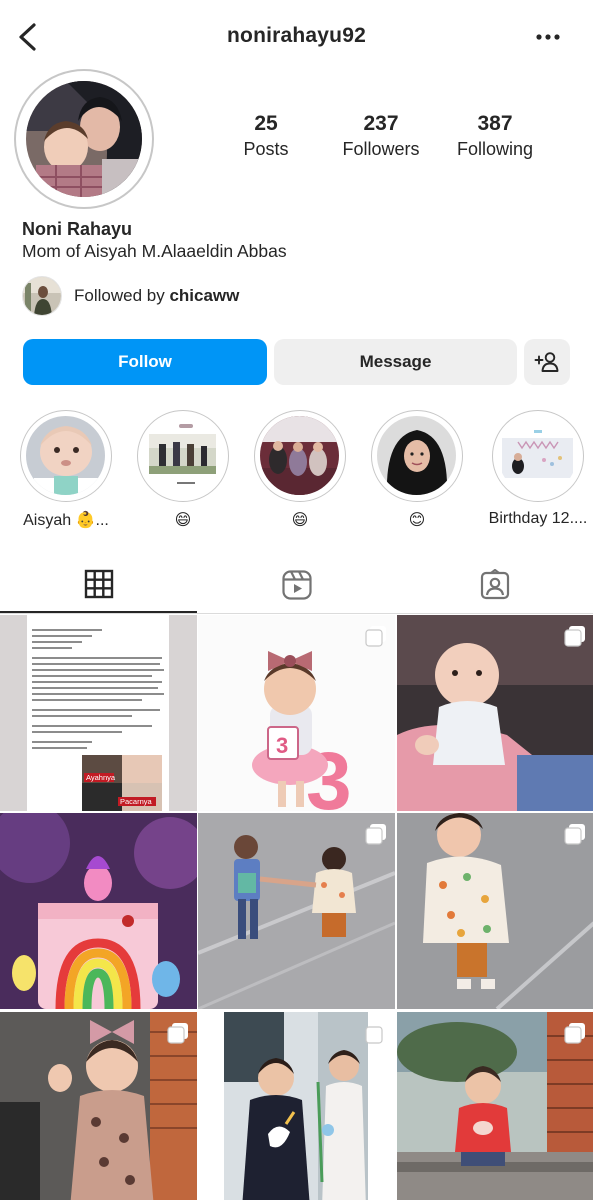  What do you see at coordinates (98, 713) in the screenshot?
I see `post-thumbnail: Ayahnya Pacarnya` at bounding box center [98, 713].